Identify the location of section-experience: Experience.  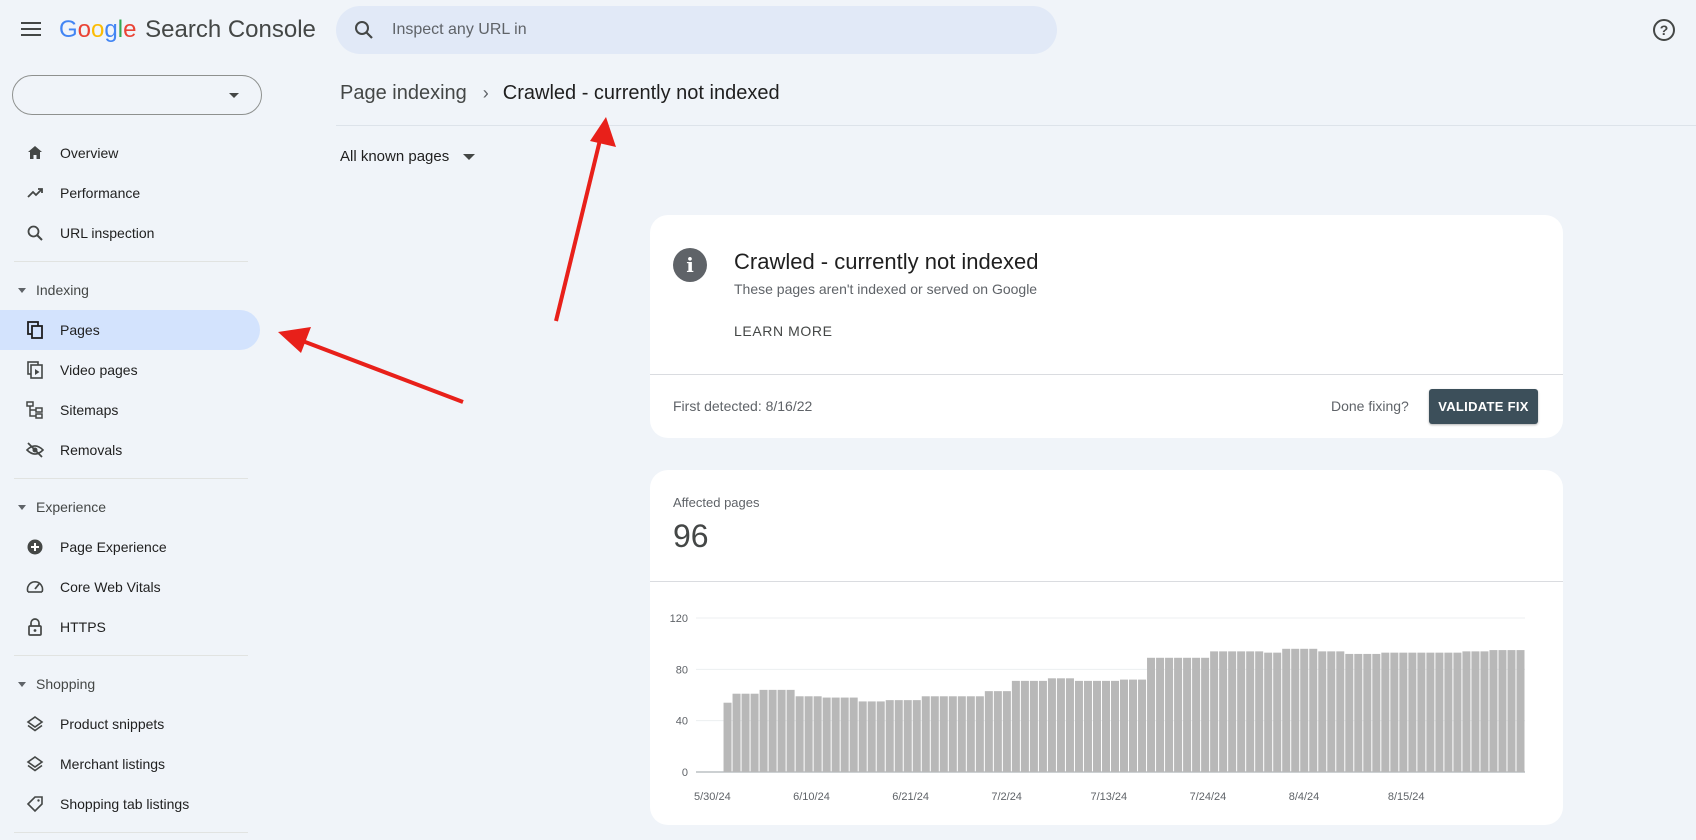
(131, 507).